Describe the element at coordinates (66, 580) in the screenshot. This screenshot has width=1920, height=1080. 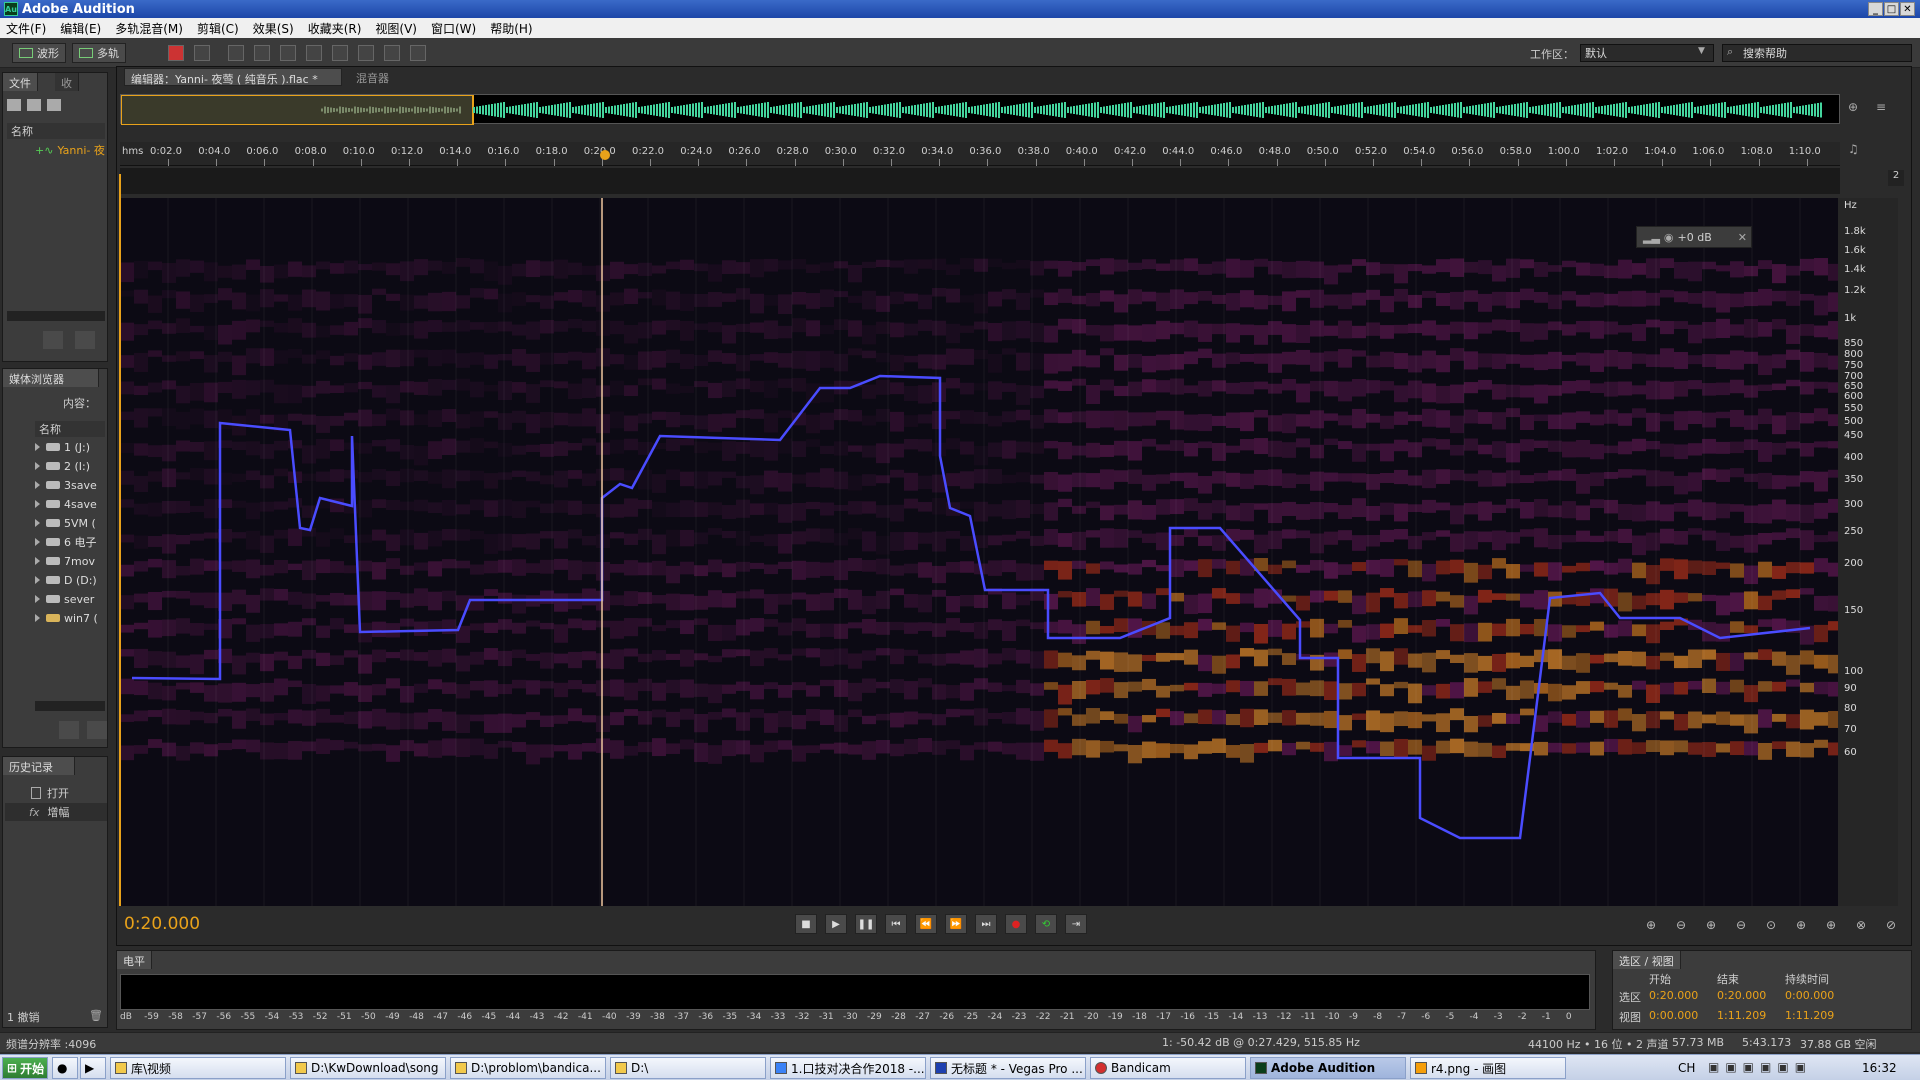
I see `list-item: D (D:)` at that location.